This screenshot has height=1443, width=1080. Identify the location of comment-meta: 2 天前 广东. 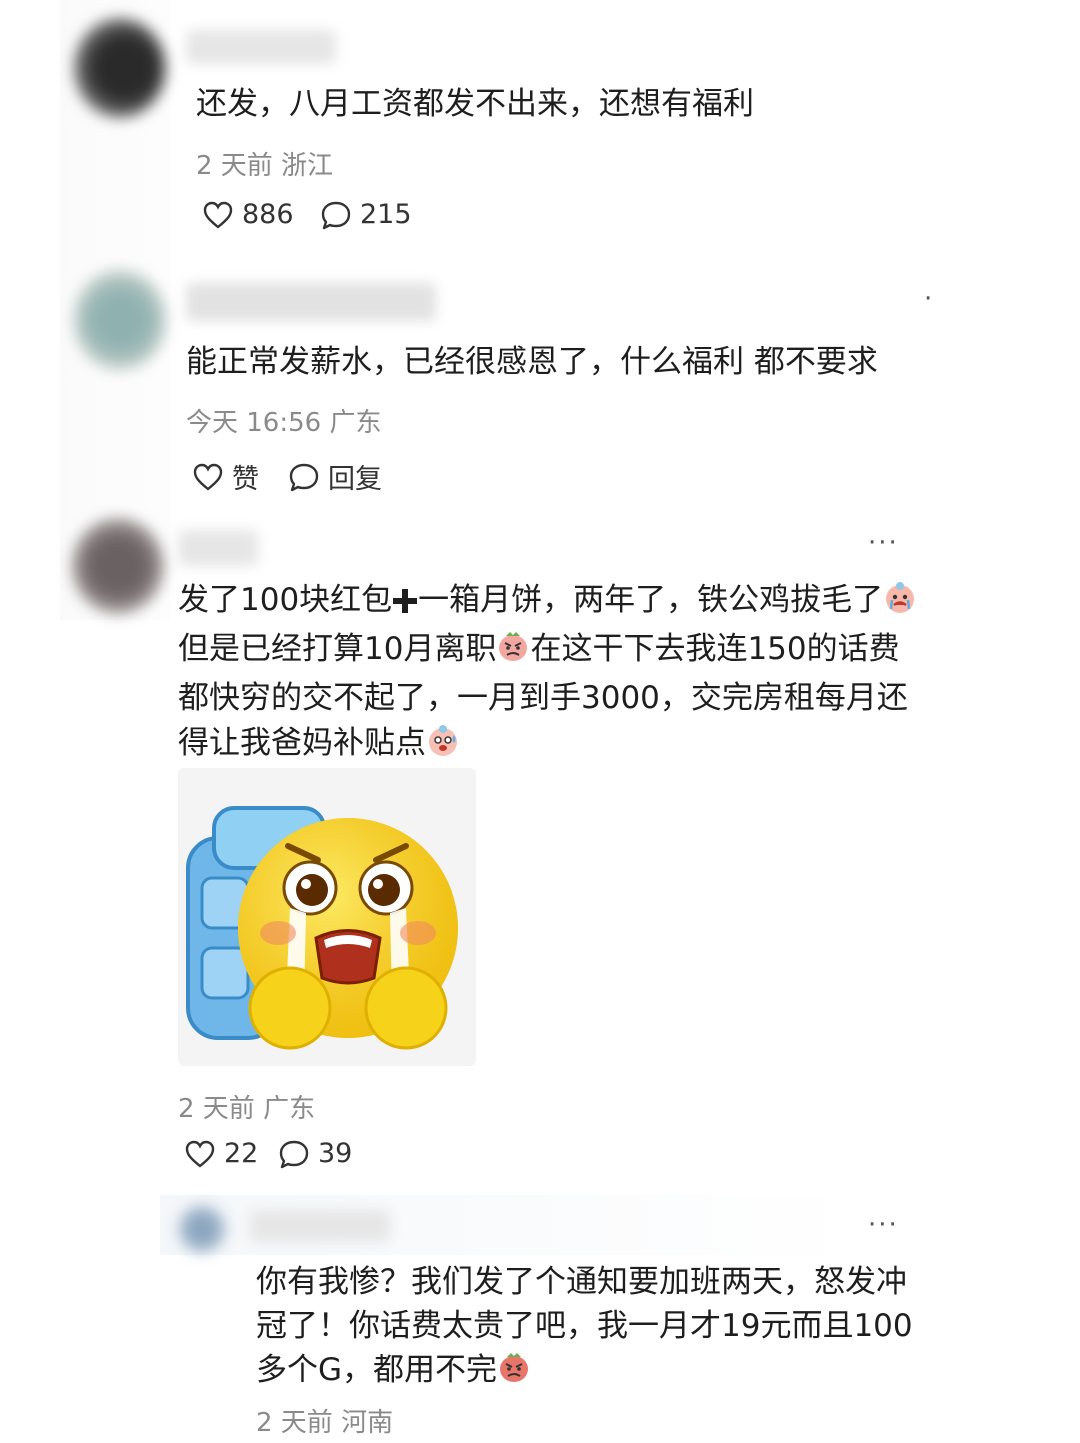
(247, 1109).